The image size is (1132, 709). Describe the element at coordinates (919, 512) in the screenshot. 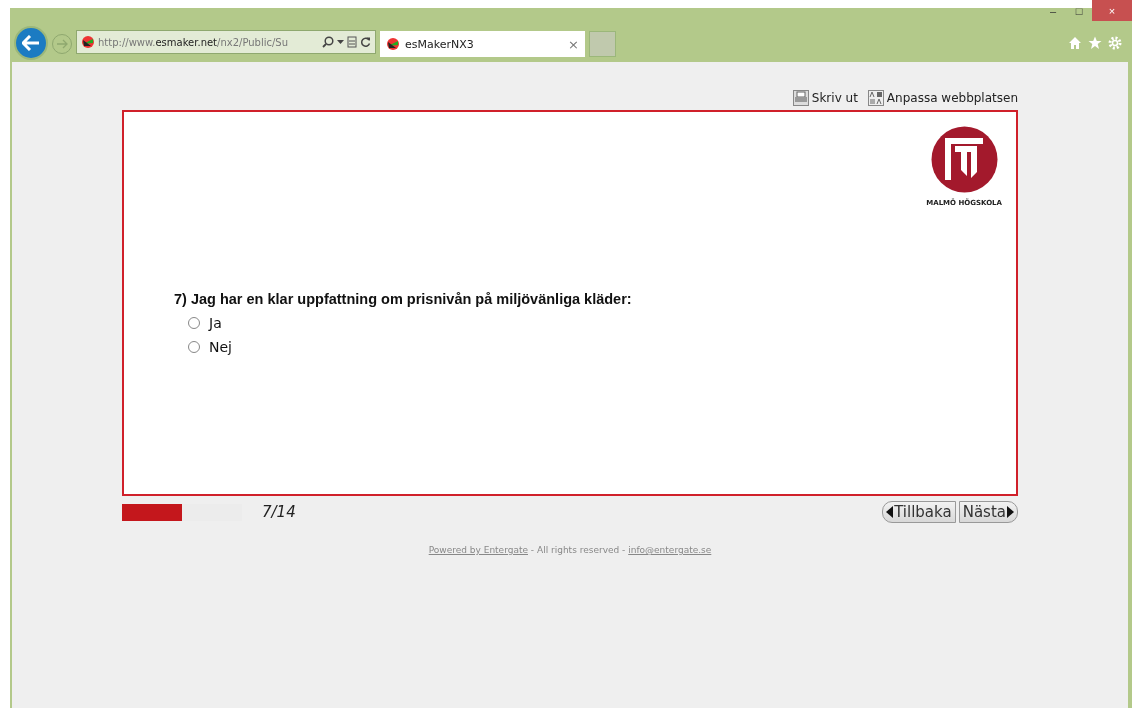

I see `back-nav-button: Tillbaka` at that location.